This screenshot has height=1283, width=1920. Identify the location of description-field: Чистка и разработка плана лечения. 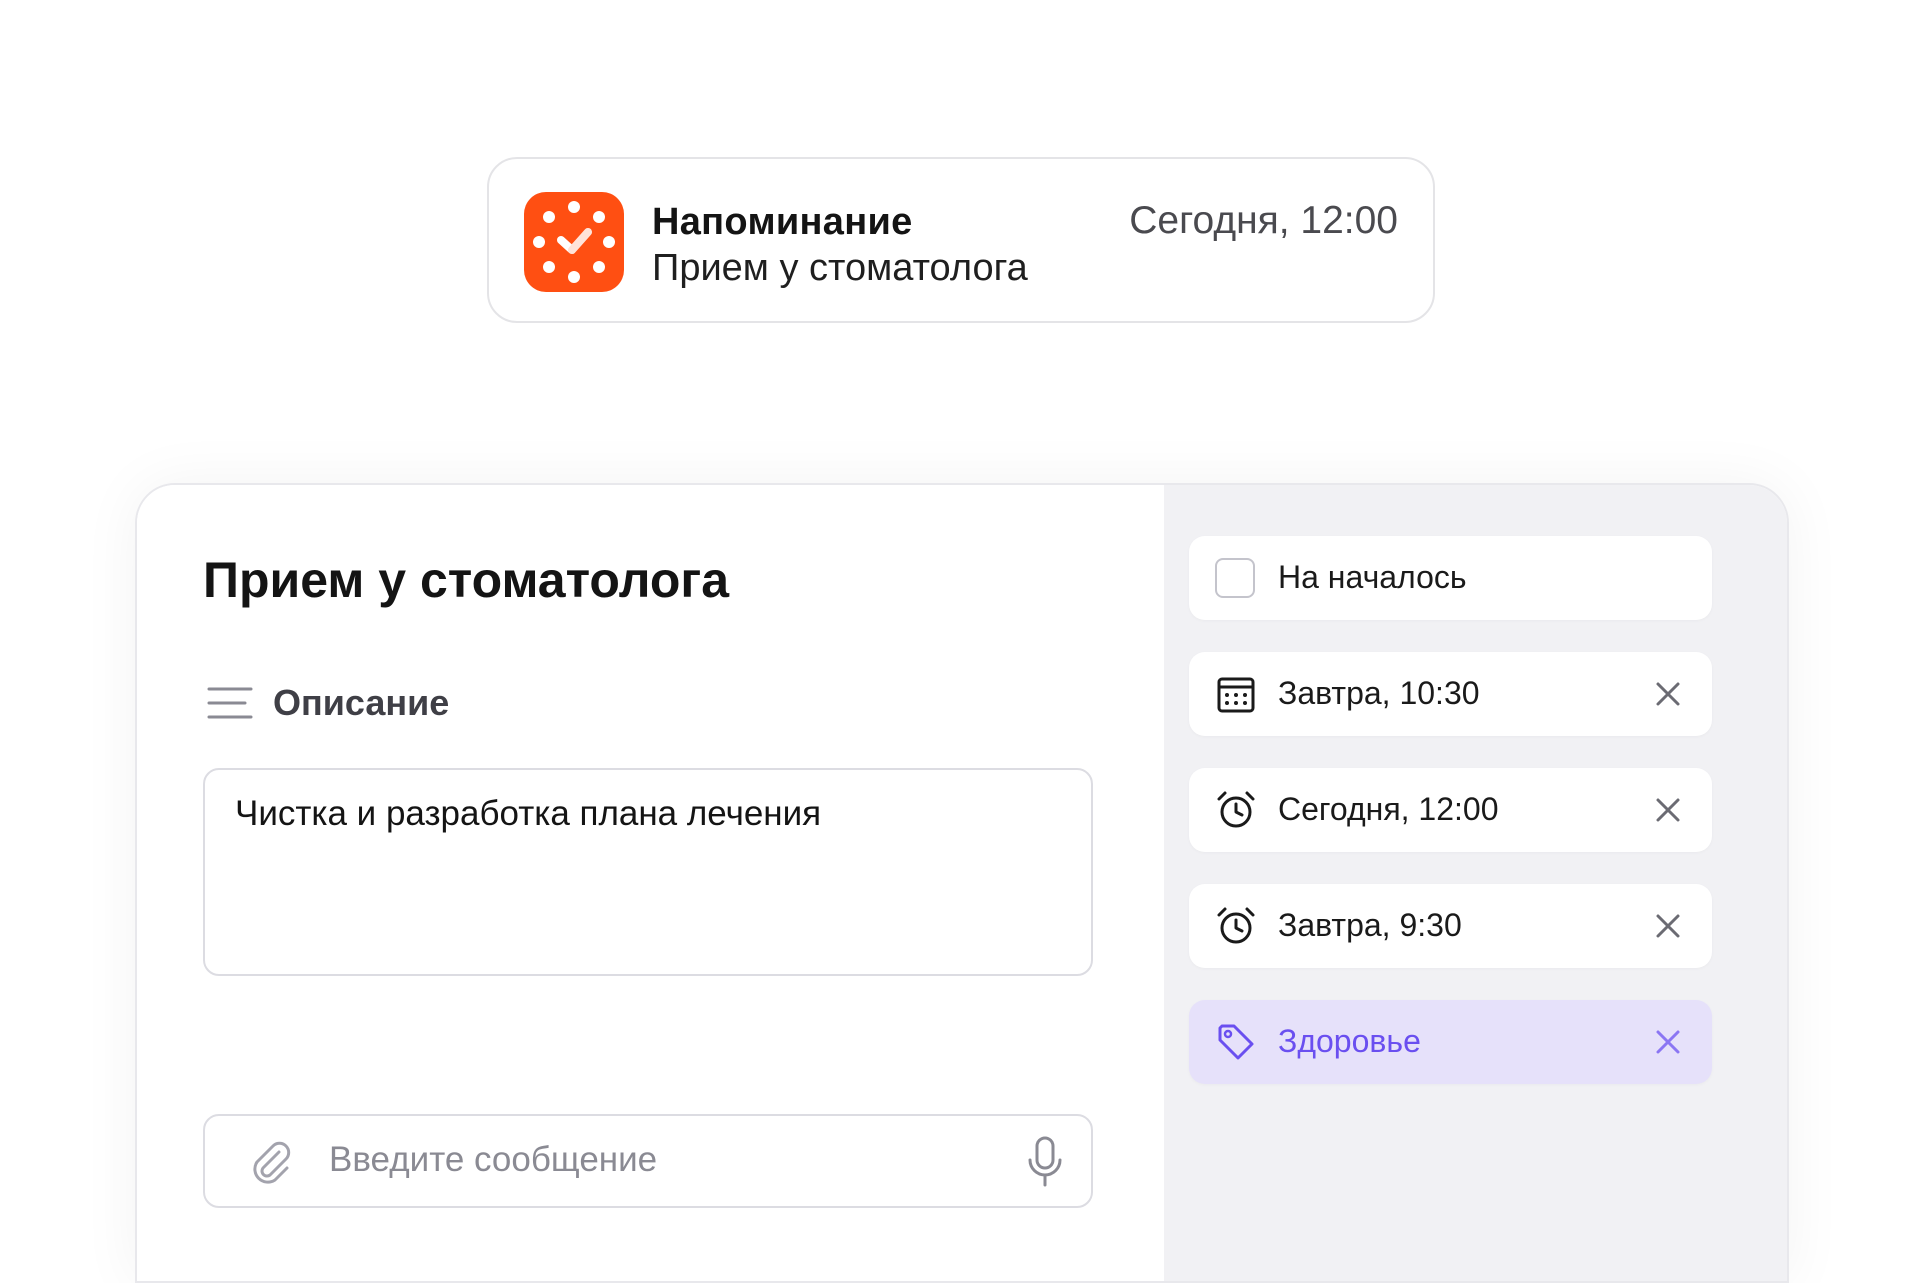
(648, 872).